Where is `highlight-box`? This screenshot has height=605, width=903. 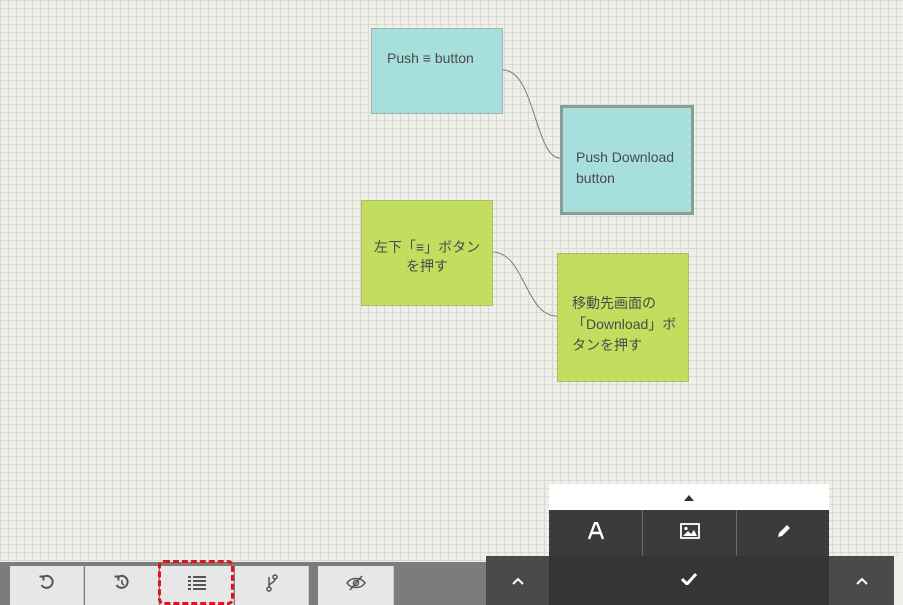 highlight-box is located at coordinates (196, 582).